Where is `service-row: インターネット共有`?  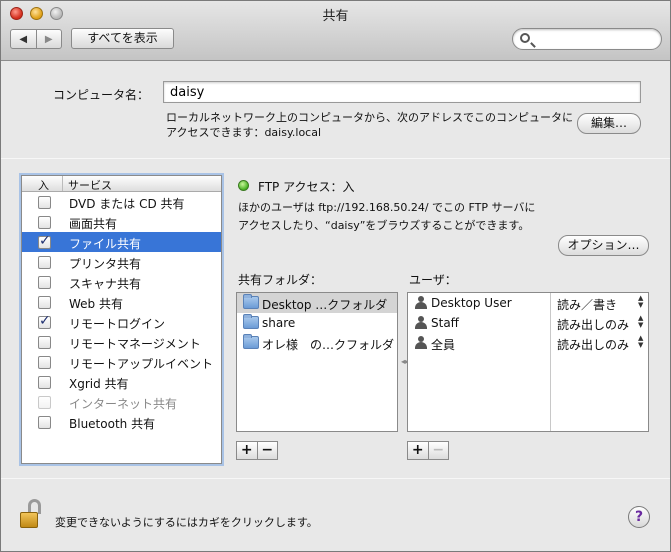
service-row: インターネット共有 is located at coordinates (121, 402).